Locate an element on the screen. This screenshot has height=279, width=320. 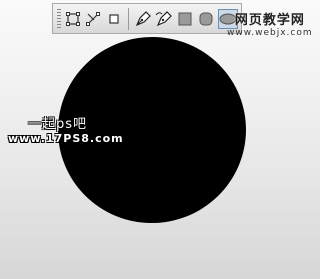
path-select-button is located at coordinates (73, 19).